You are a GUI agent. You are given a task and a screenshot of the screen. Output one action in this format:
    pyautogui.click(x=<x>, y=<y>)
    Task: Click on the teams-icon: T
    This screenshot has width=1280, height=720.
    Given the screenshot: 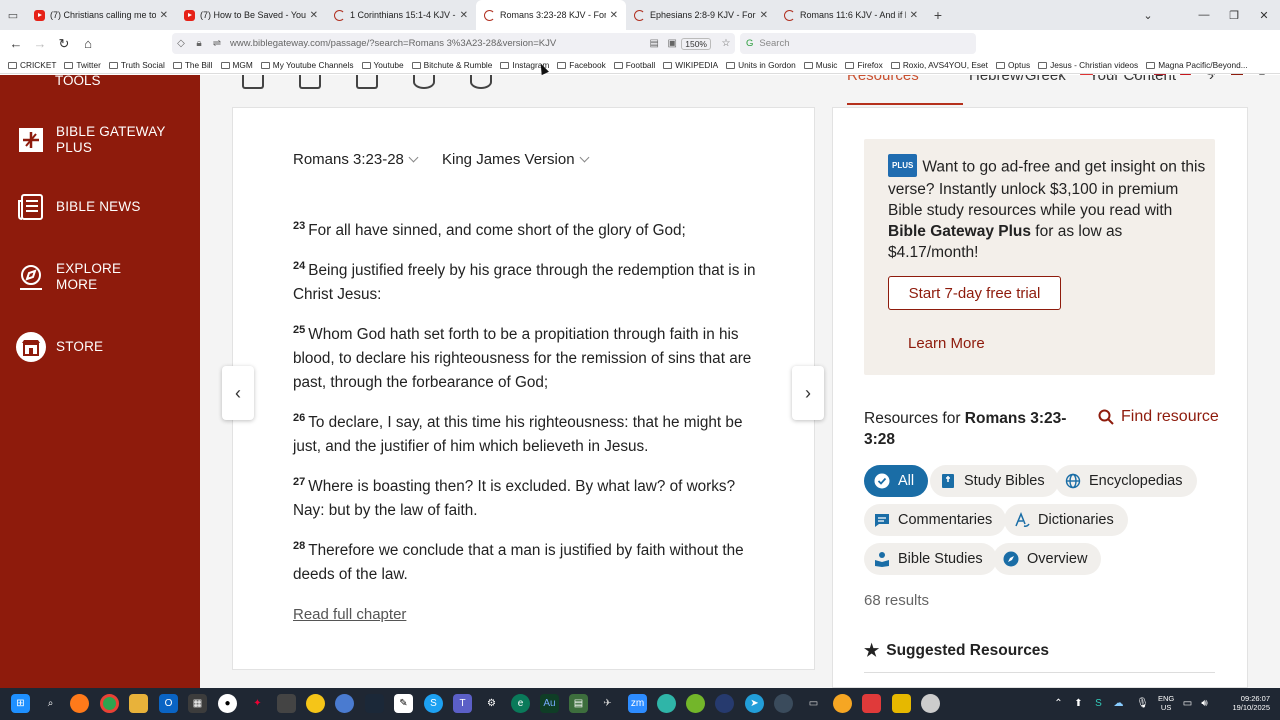 What is the action you would take?
    pyautogui.click(x=462, y=703)
    